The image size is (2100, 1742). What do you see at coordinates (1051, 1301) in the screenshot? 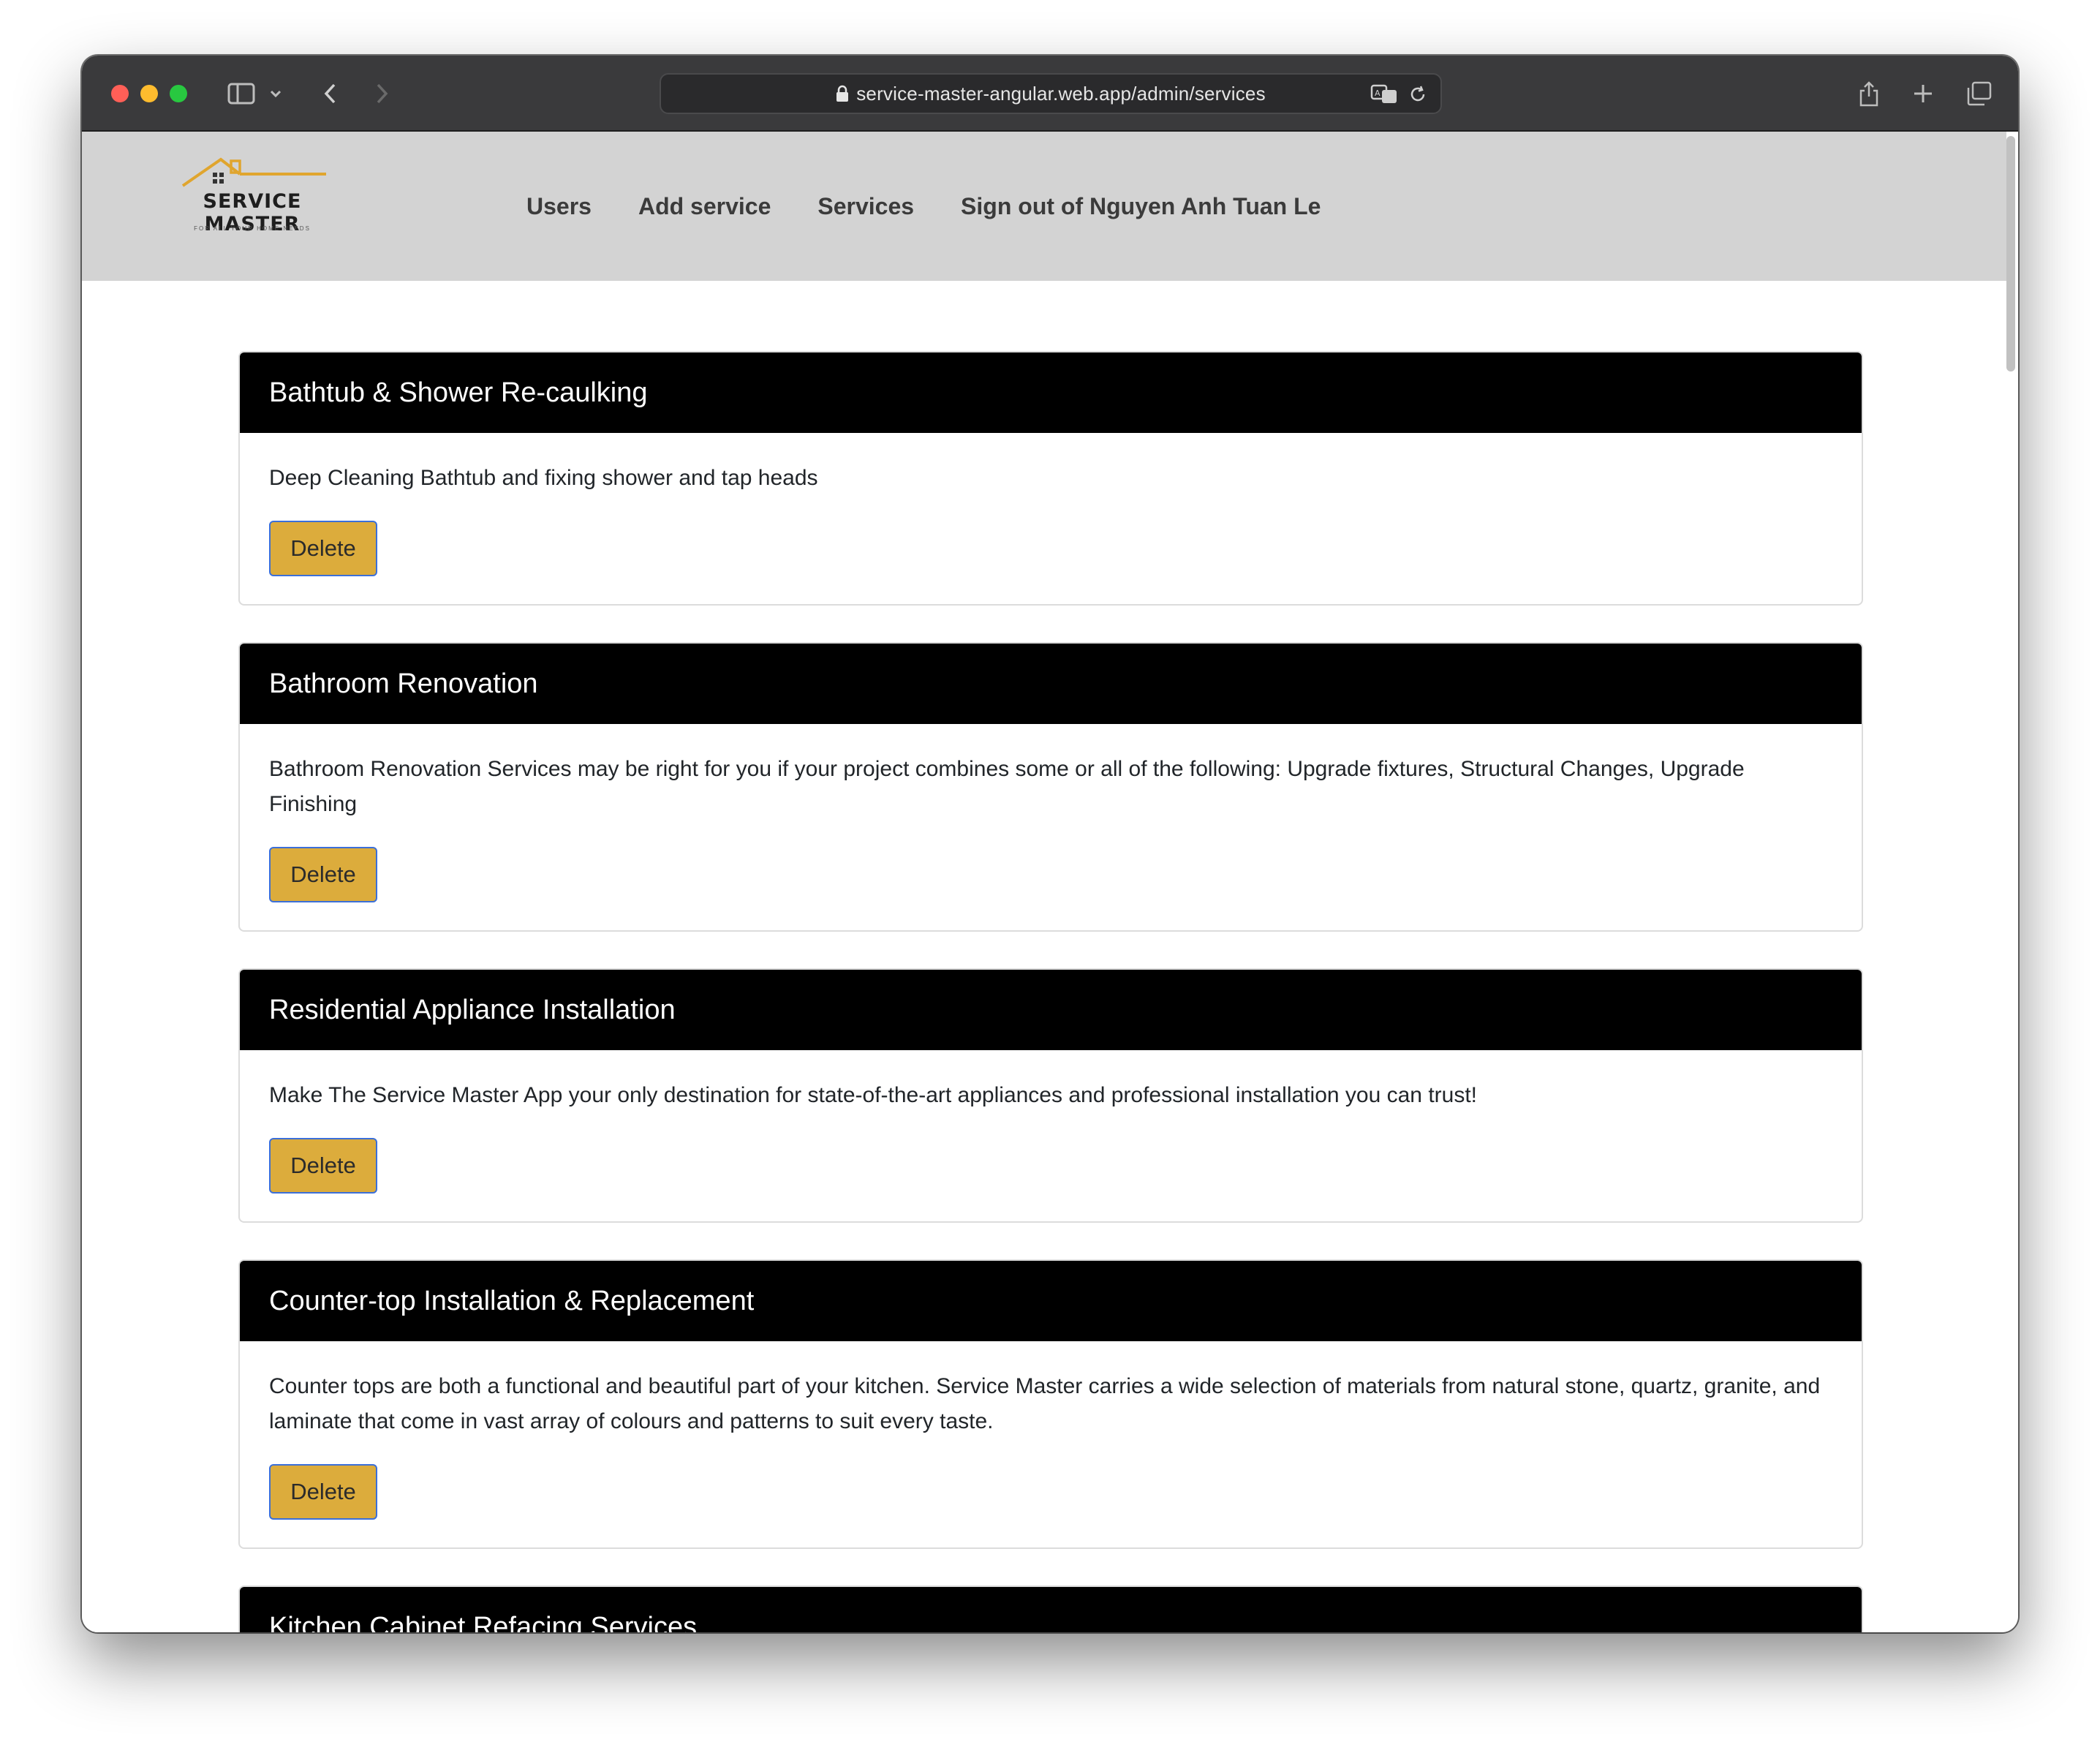
I see `service-title: Counter-top Installation & Replacement` at bounding box center [1051, 1301].